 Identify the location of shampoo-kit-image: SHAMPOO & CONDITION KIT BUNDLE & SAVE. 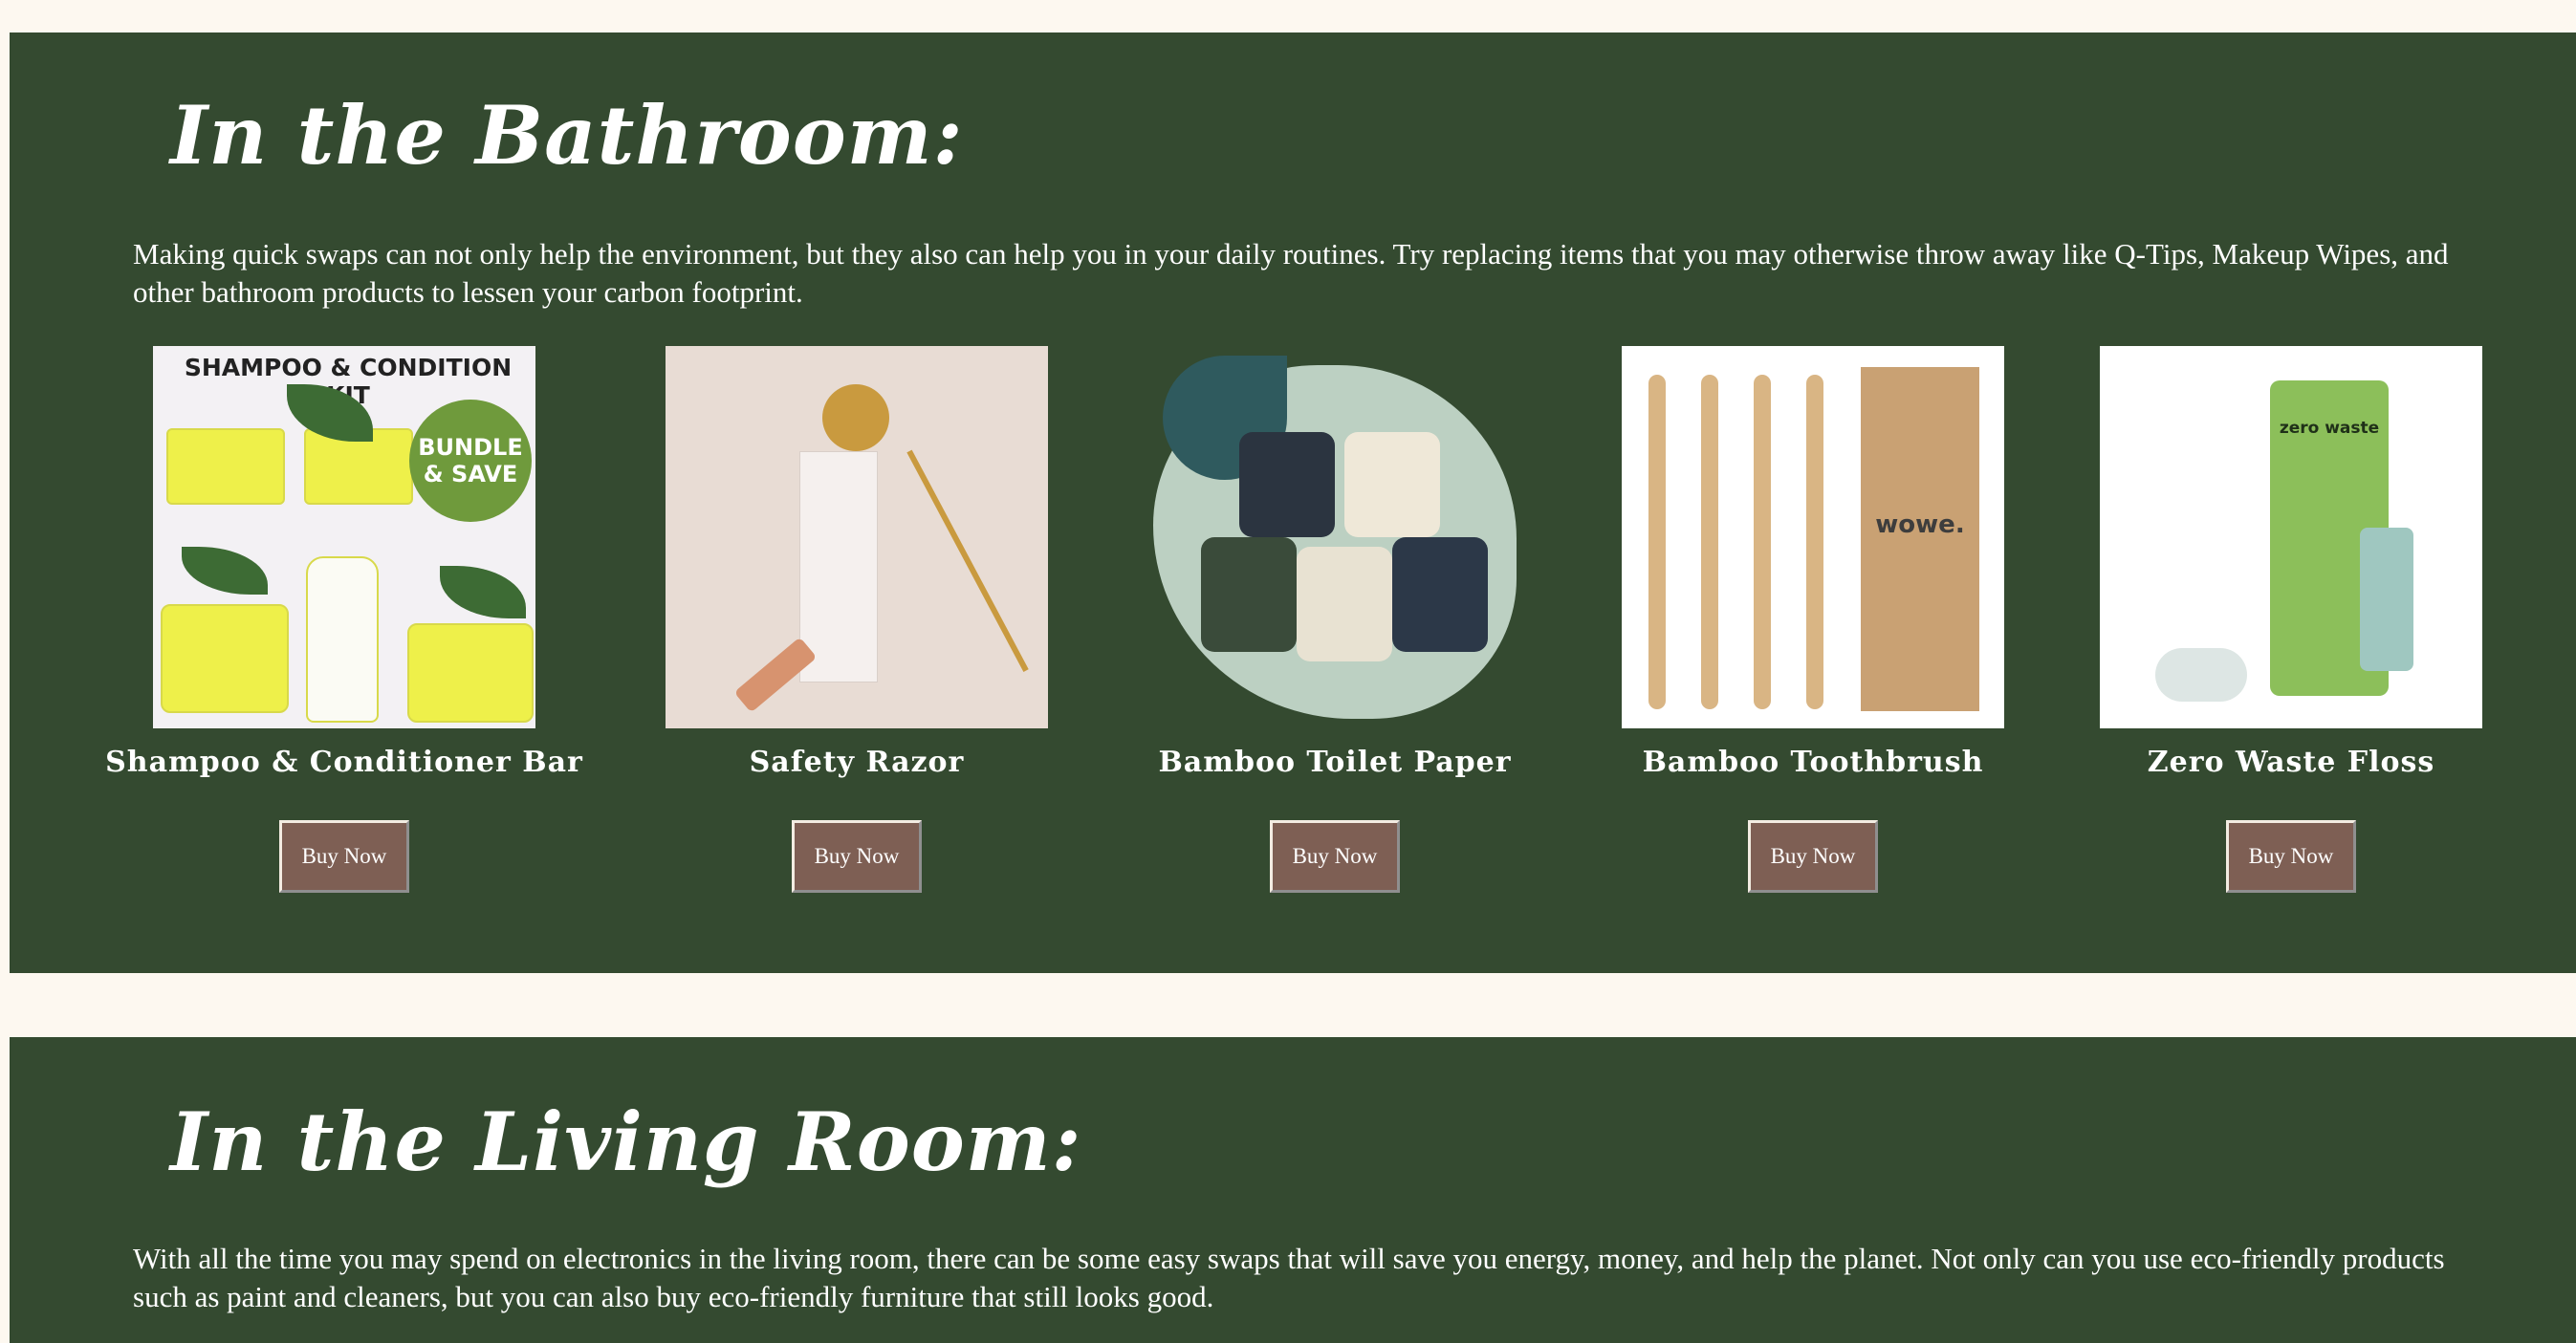
(344, 537).